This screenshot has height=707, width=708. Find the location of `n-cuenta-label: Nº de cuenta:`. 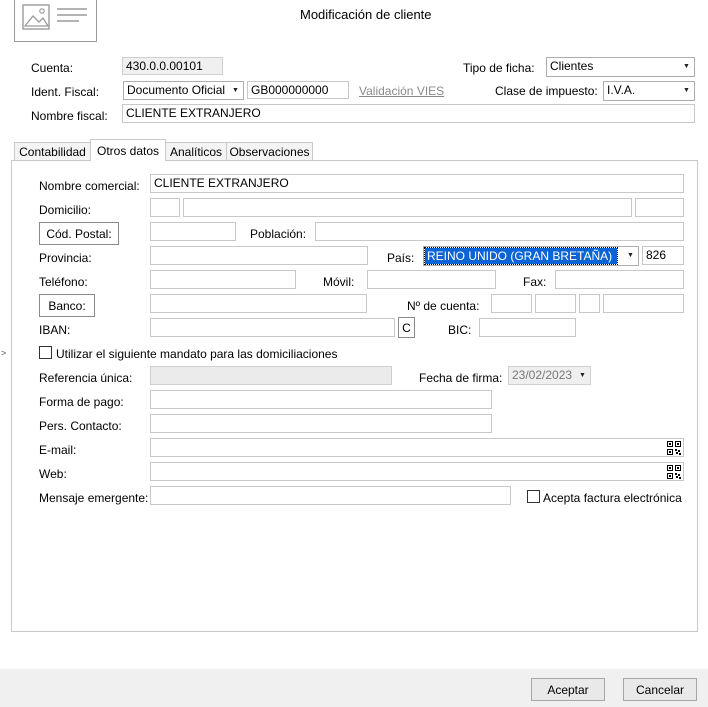

n-cuenta-label: Nº de cuenta: is located at coordinates (443, 306).